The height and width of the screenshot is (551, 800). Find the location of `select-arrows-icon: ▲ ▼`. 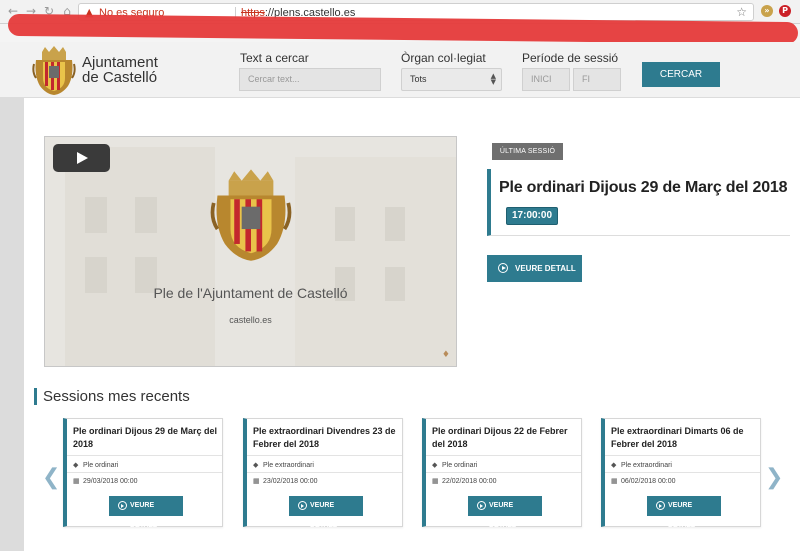

select-arrows-icon: ▲ ▼ is located at coordinates (493, 79).